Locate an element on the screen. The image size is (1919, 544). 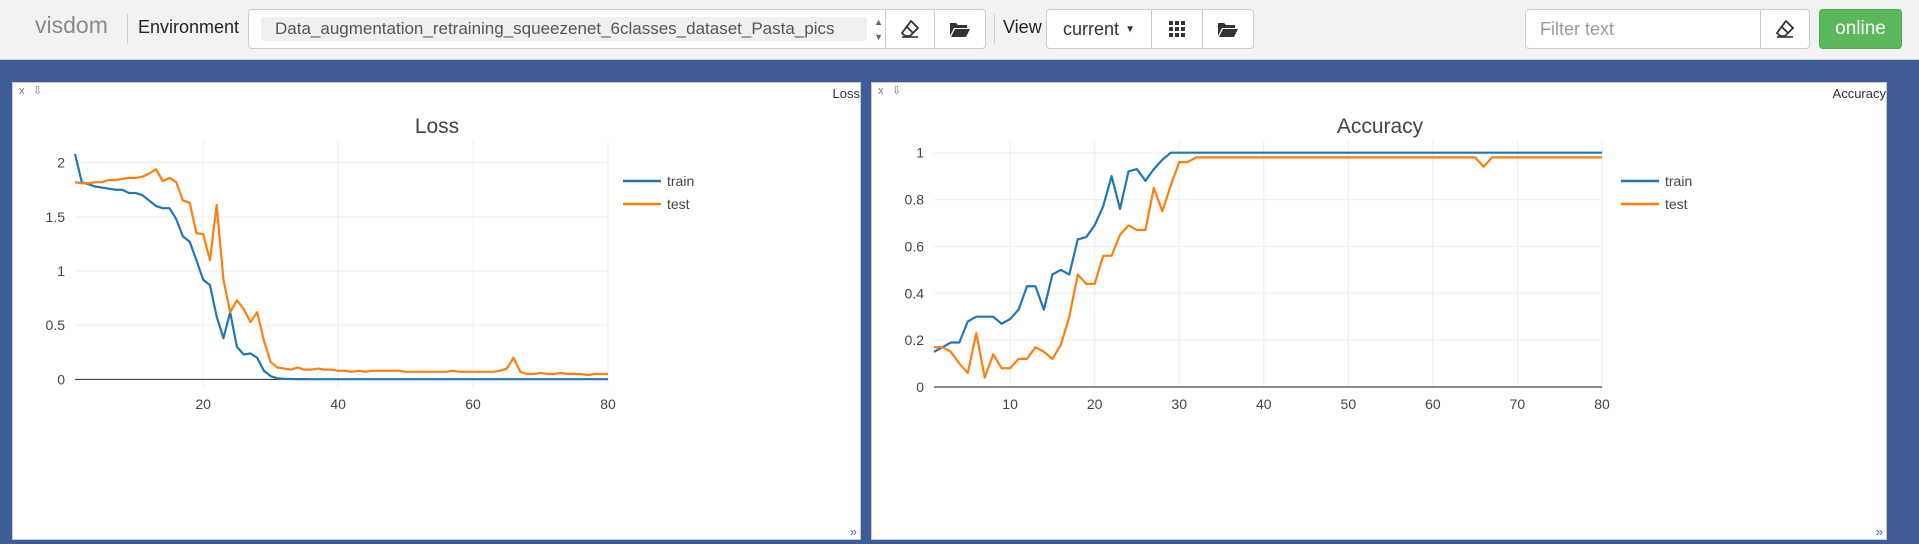
y-tick-label: 0.5 is located at coordinates (56, 325).